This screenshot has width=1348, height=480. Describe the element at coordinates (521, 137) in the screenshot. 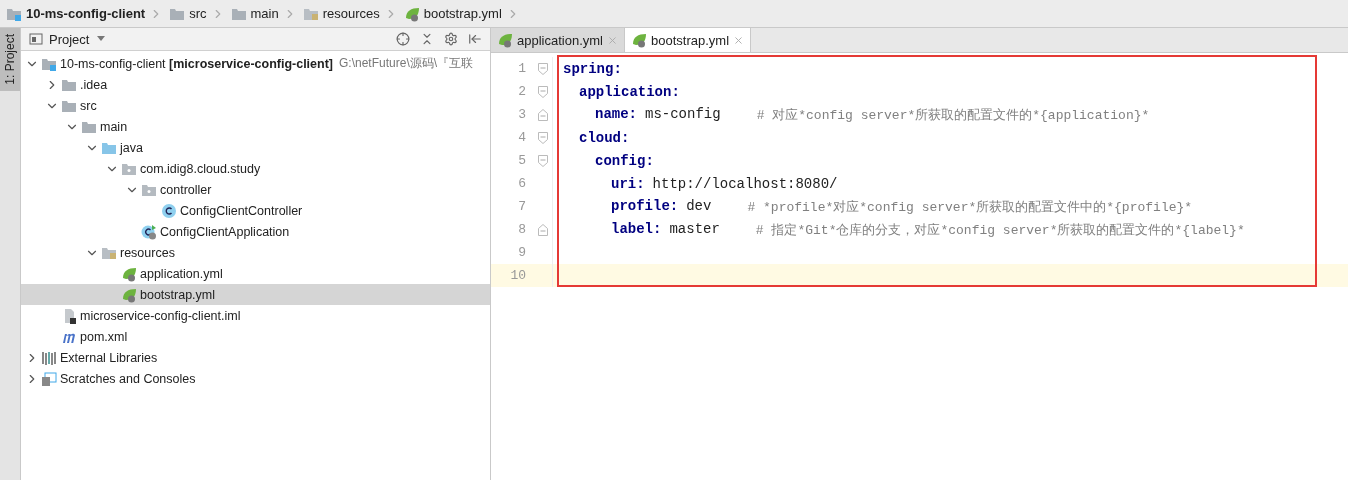

I see `line-number: 4` at that location.